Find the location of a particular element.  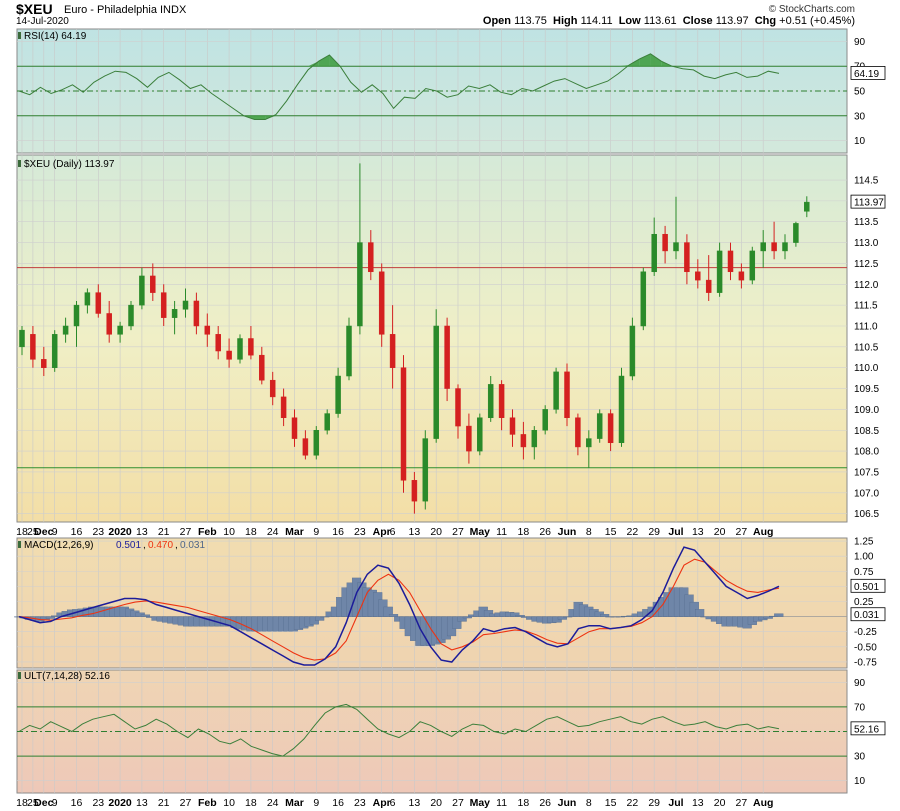

ult-xtick-label: Jun is located at coordinates (567, 803).